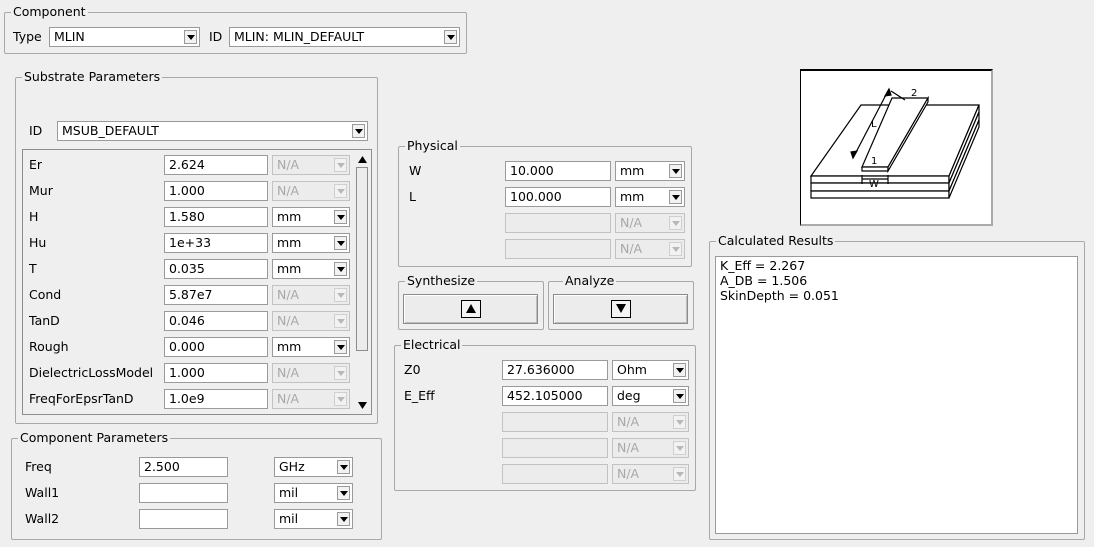 This screenshot has width=1094, height=547. Describe the element at coordinates (124, 37) in the screenshot. I see `type-select: MLIN` at that location.